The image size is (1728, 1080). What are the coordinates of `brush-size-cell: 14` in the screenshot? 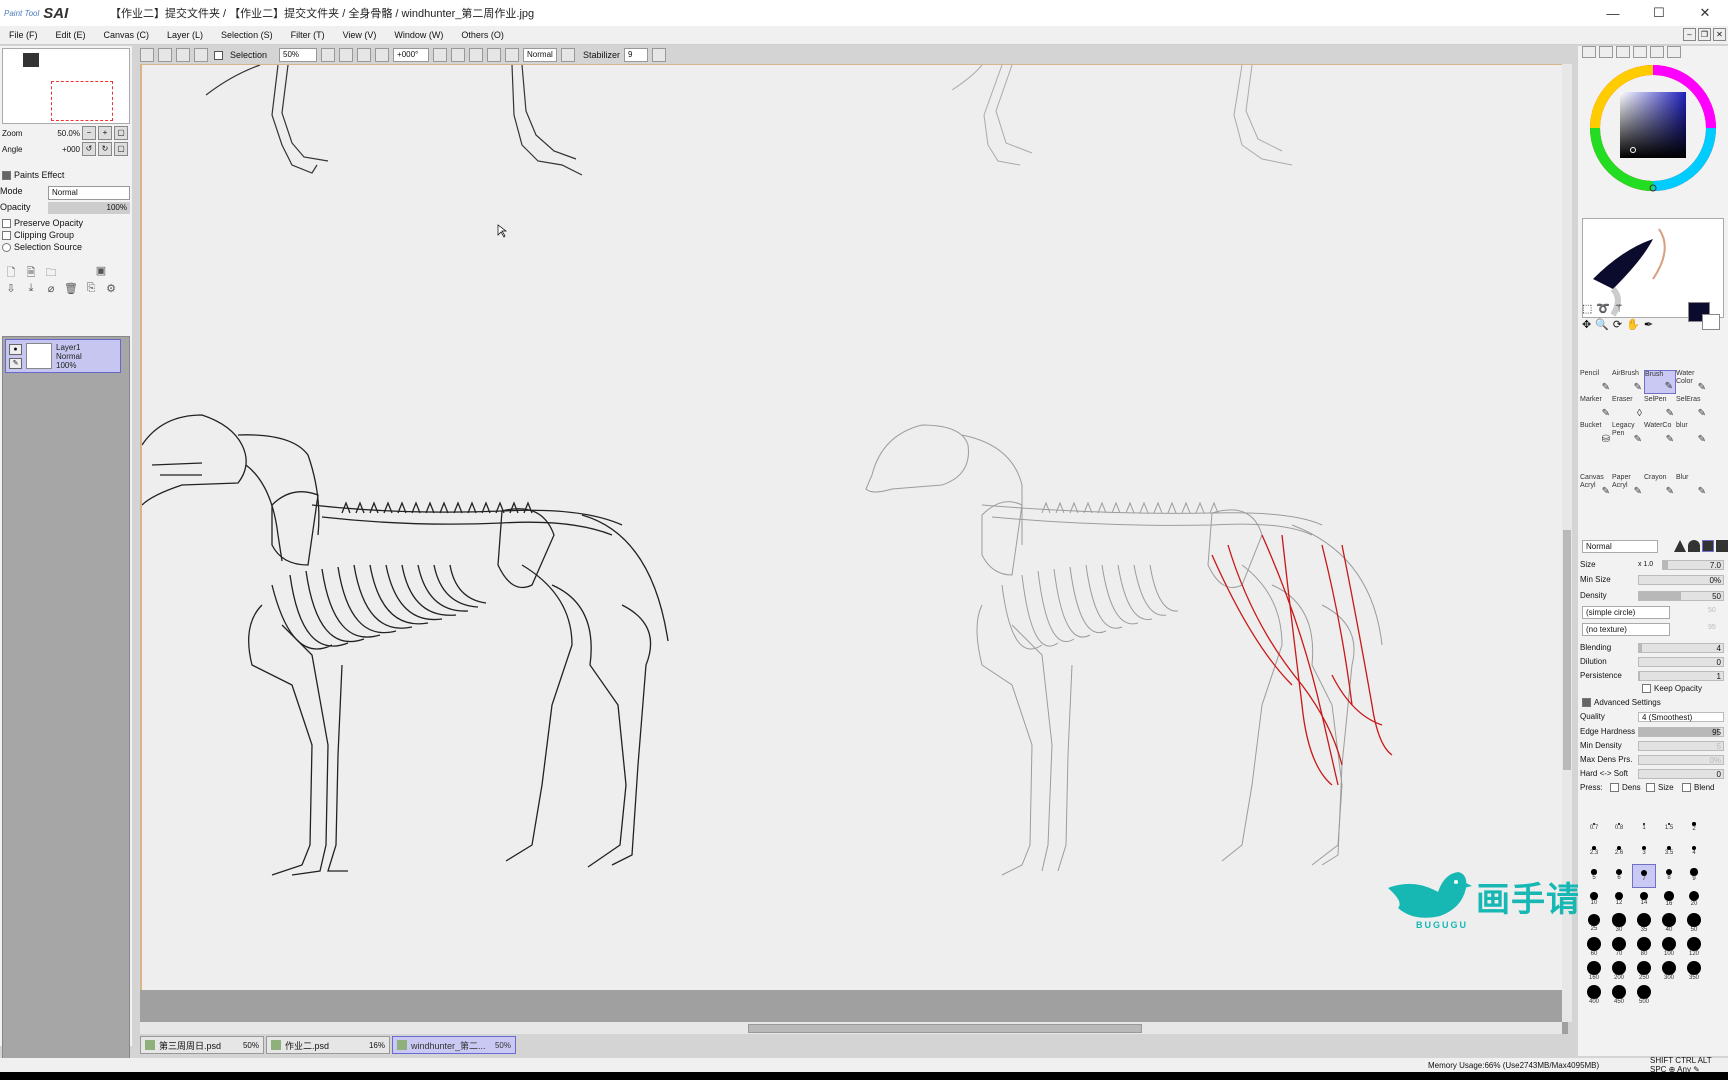 It's located at (1644, 900).